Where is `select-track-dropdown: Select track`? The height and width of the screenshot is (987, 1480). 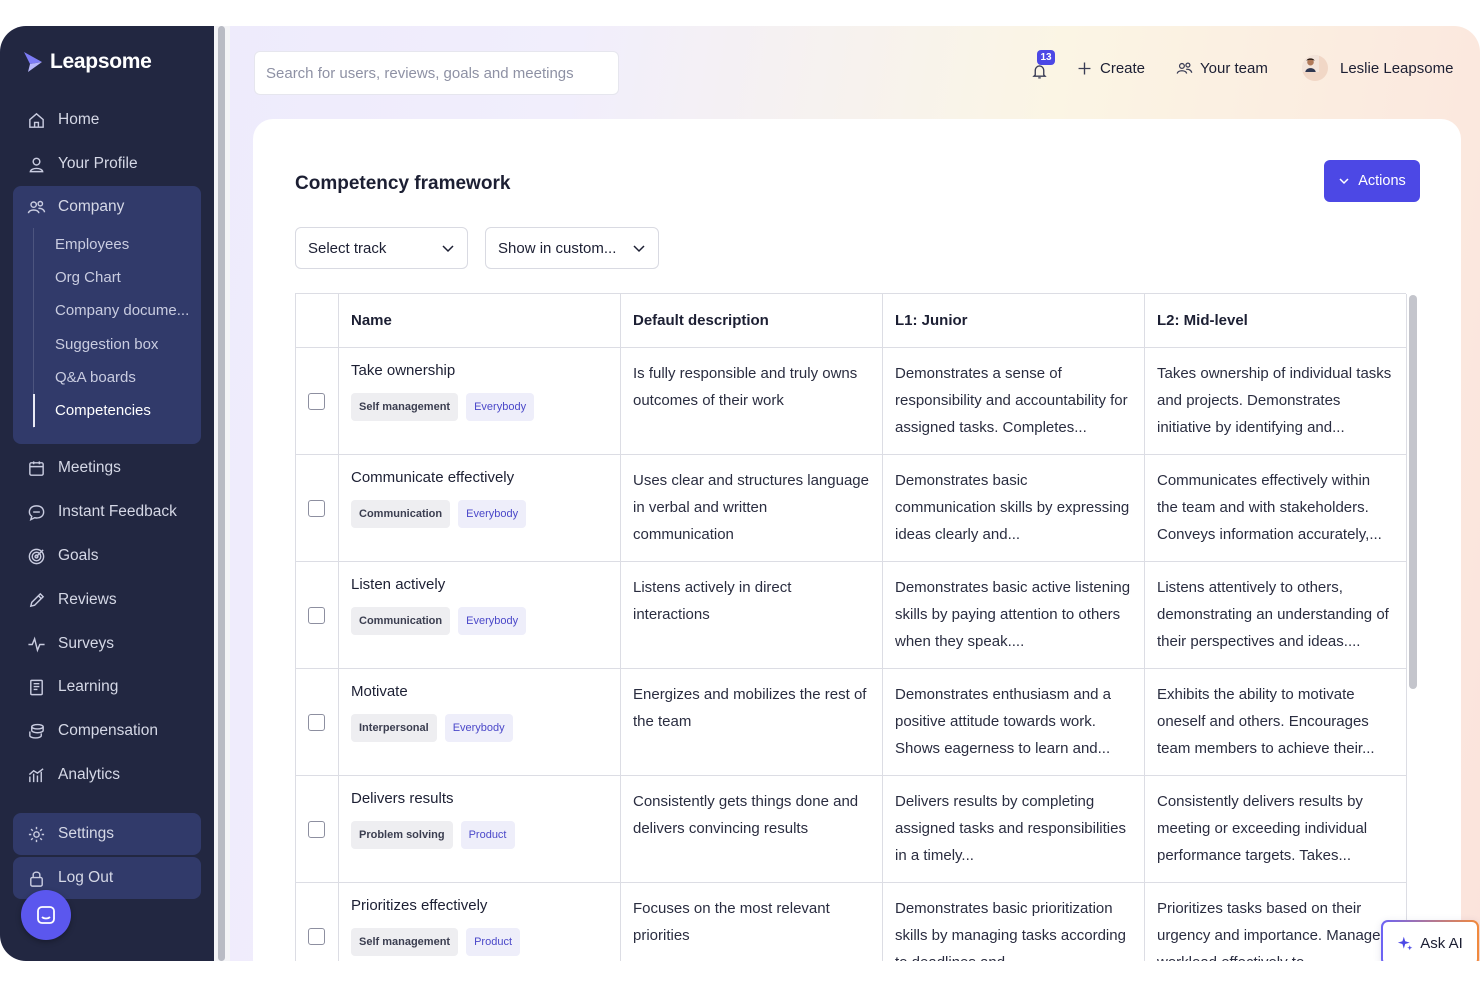
select-track-dropdown: Select track is located at coordinates (381, 248).